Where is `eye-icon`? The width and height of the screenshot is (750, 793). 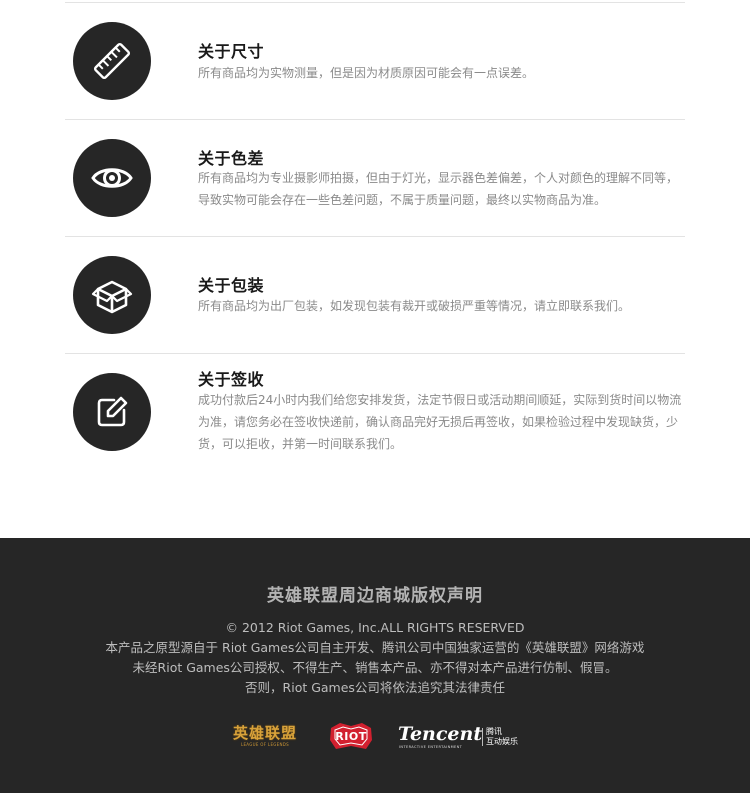 eye-icon is located at coordinates (112, 178).